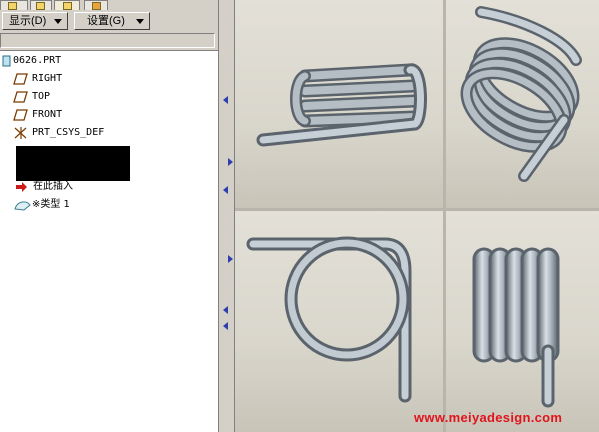 This screenshot has height=432, width=599. I want to click on spring-top-view, so click(516, 327).